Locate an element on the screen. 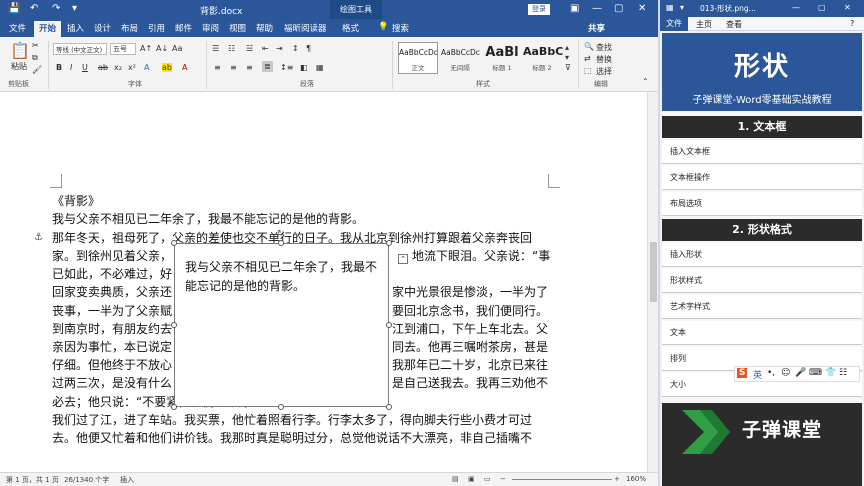 Image resolution: width=864 pixels, height=486 pixels. tab-insert: 插入 is located at coordinates (75, 28).